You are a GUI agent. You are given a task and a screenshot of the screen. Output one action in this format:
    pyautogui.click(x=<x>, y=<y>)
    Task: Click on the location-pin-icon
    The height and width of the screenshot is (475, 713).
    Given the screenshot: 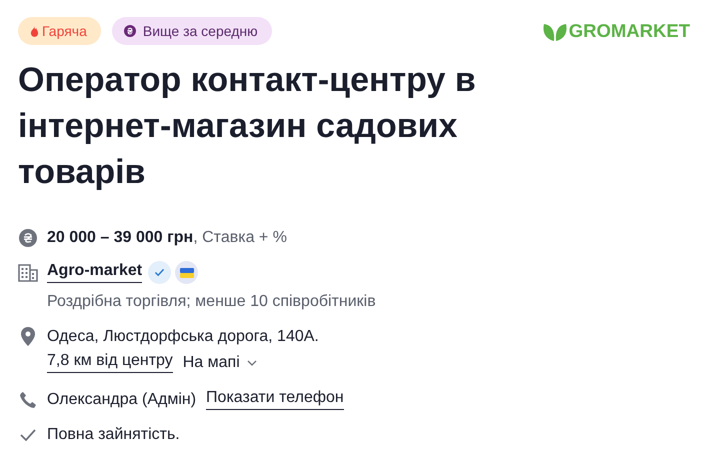 What is the action you would take?
    pyautogui.click(x=28, y=336)
    